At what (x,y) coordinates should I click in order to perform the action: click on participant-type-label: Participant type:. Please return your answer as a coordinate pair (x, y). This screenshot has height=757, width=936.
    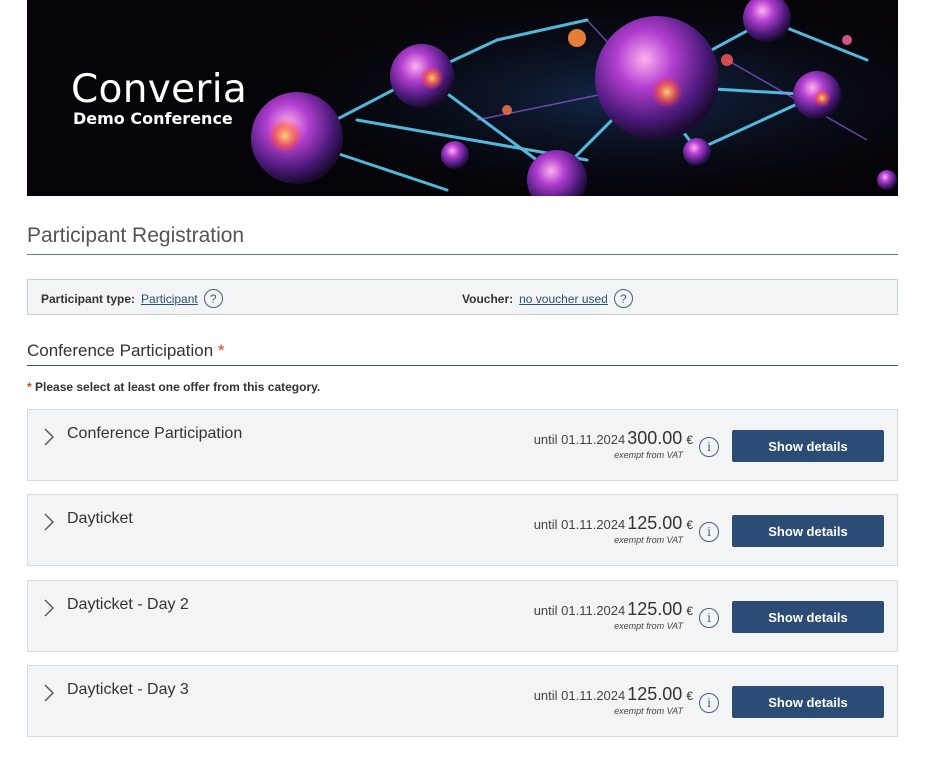
    Looking at the image, I should click on (88, 298).